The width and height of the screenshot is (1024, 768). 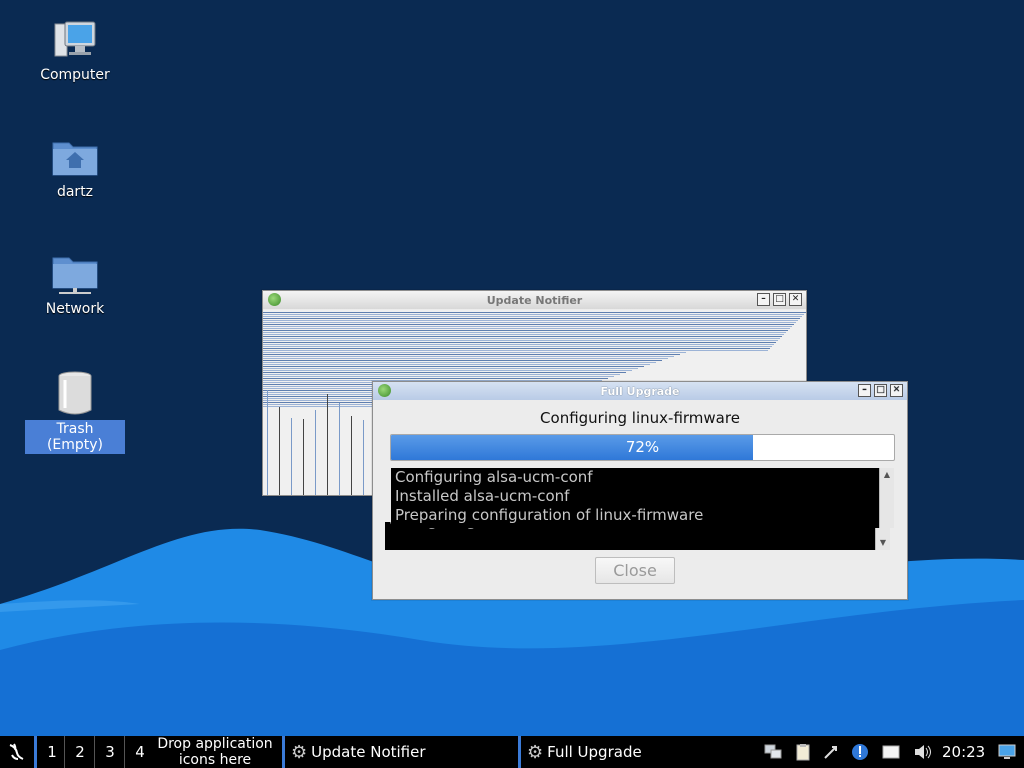 I want to click on workspace-4-button: 4, so click(x=139, y=752).